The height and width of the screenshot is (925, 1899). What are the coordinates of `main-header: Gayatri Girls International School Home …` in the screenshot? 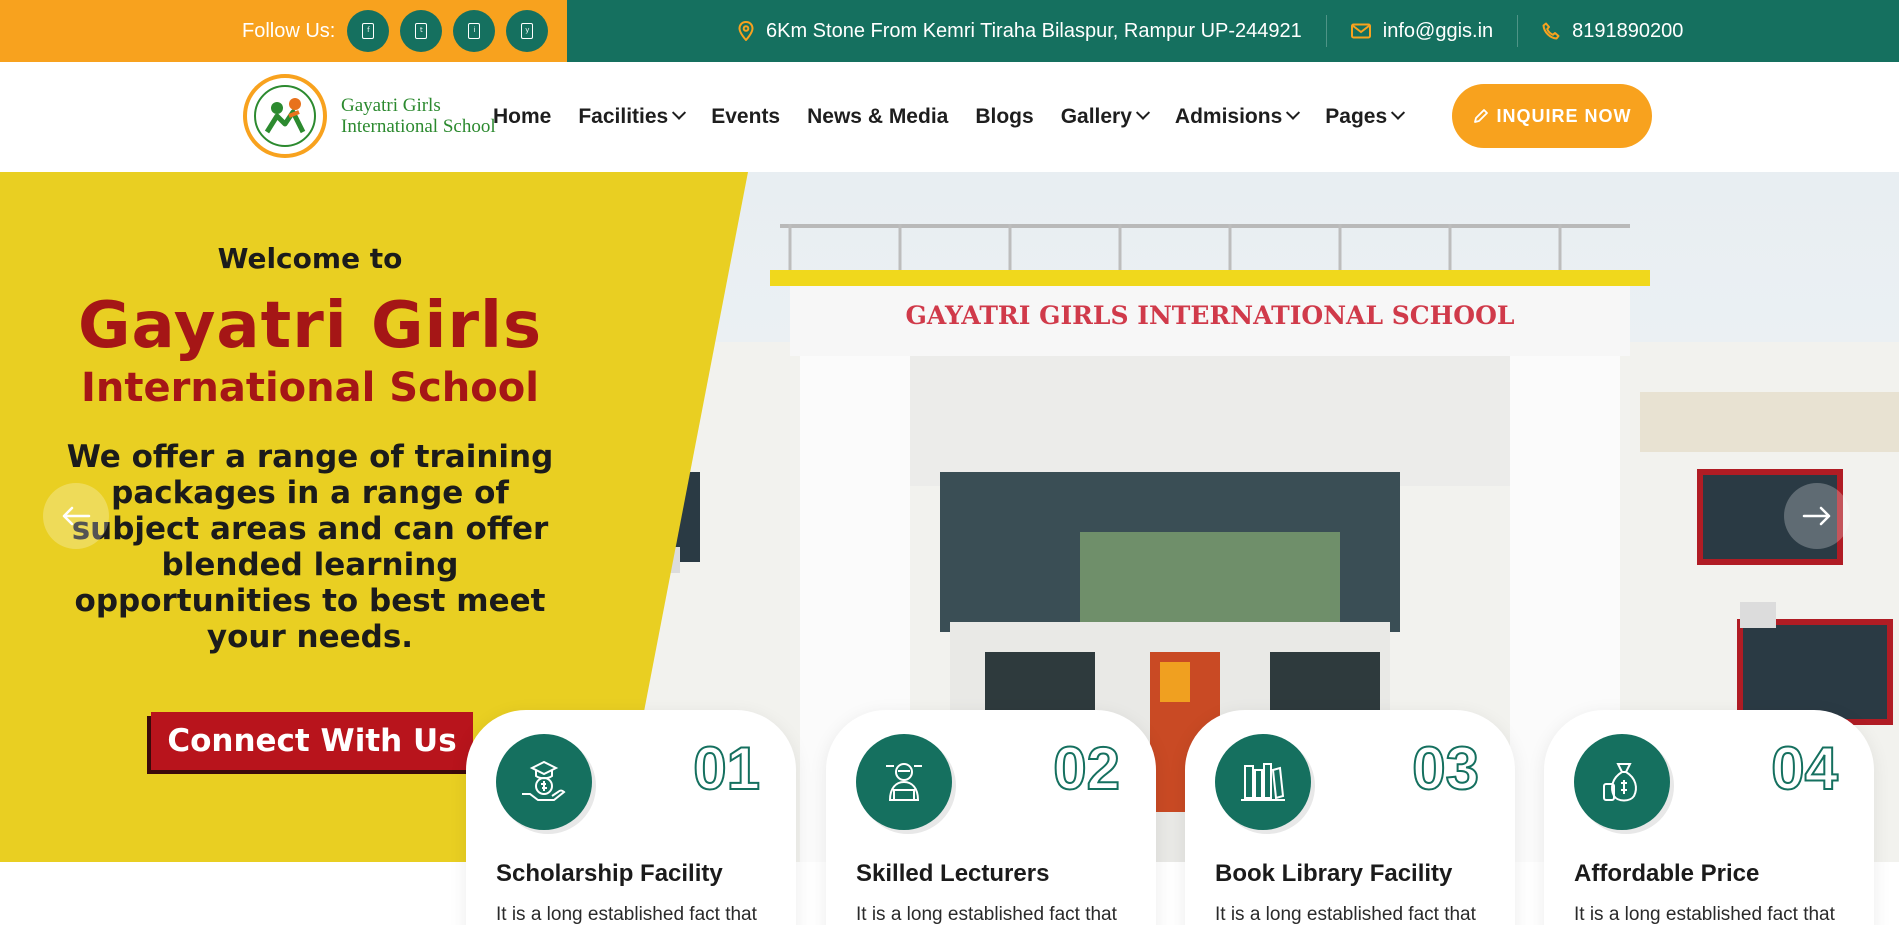 It's located at (949, 117).